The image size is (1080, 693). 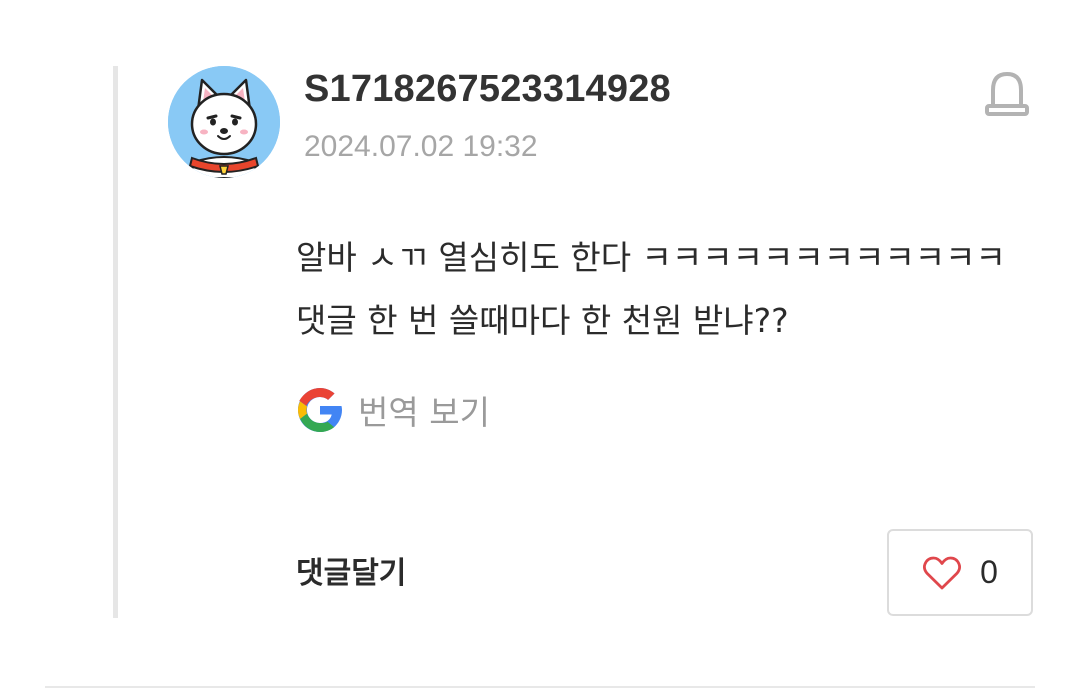 What do you see at coordinates (487, 89) in the screenshot?
I see `comment-author: S1718267523314928` at bounding box center [487, 89].